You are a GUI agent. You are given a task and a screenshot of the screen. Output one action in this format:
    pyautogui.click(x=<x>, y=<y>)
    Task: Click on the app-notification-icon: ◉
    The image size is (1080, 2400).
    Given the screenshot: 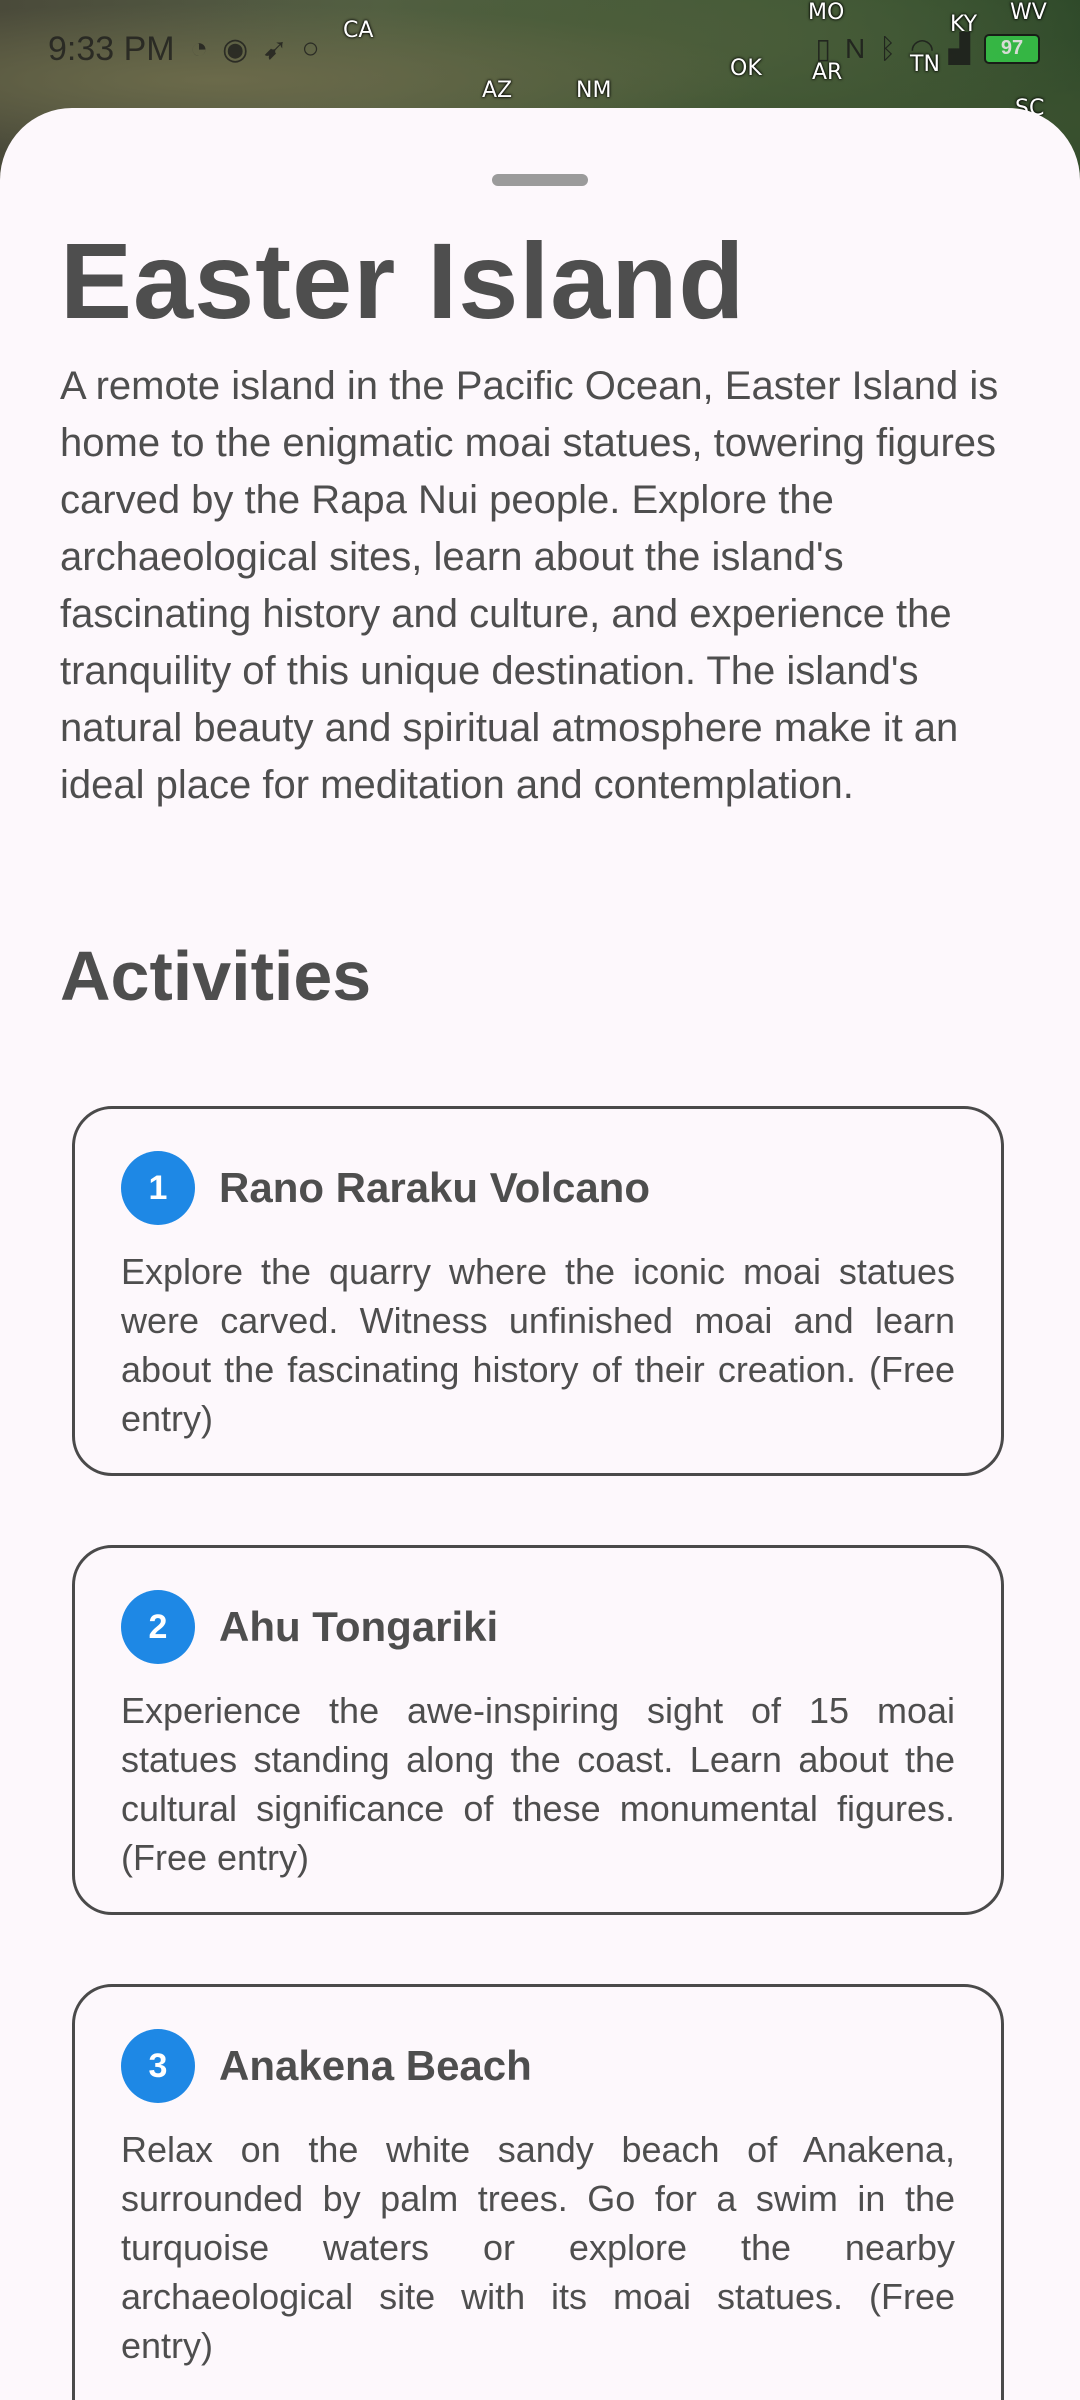 What is the action you would take?
    pyautogui.click(x=235, y=49)
    